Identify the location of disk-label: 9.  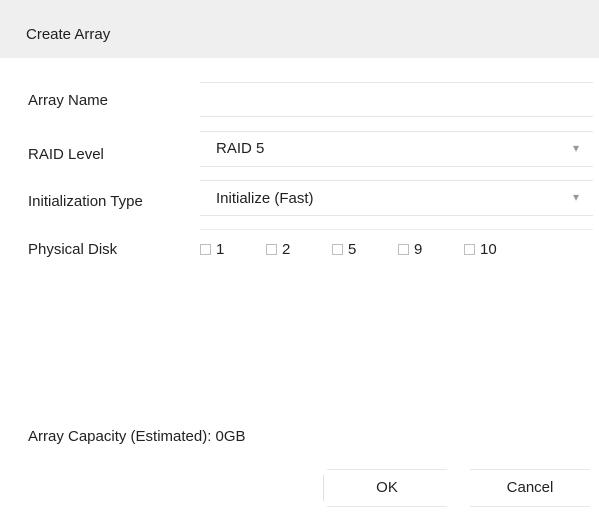
(418, 249).